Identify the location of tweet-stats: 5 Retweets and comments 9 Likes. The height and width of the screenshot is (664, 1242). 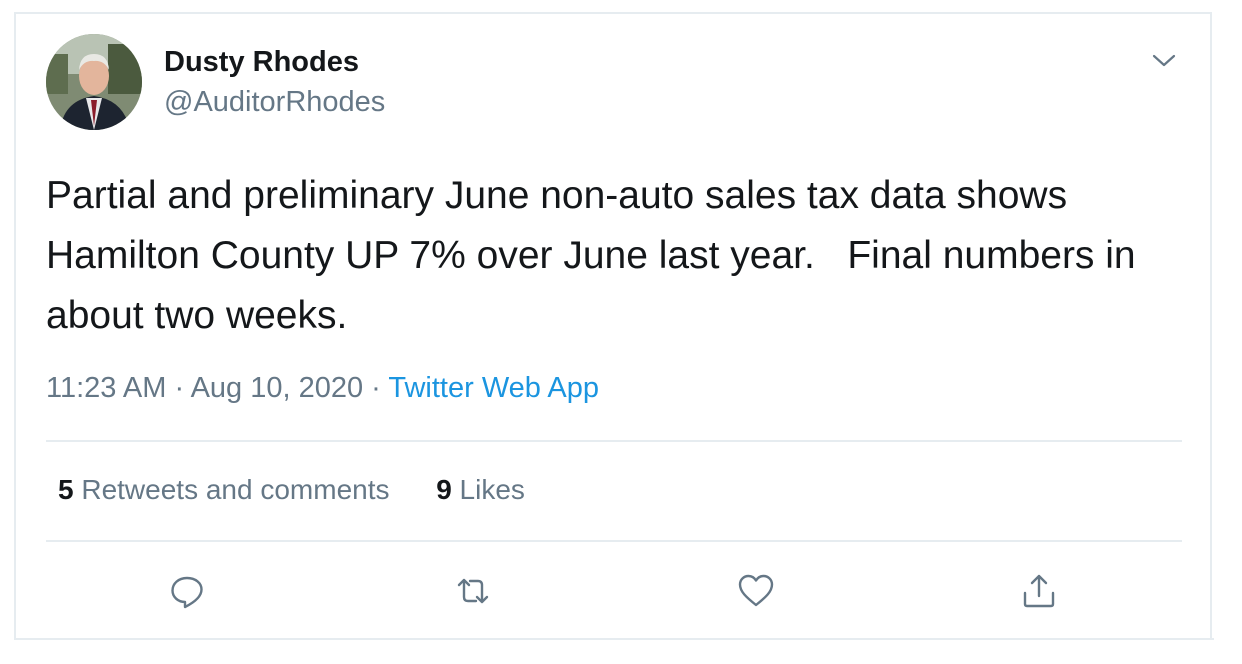
(291, 490).